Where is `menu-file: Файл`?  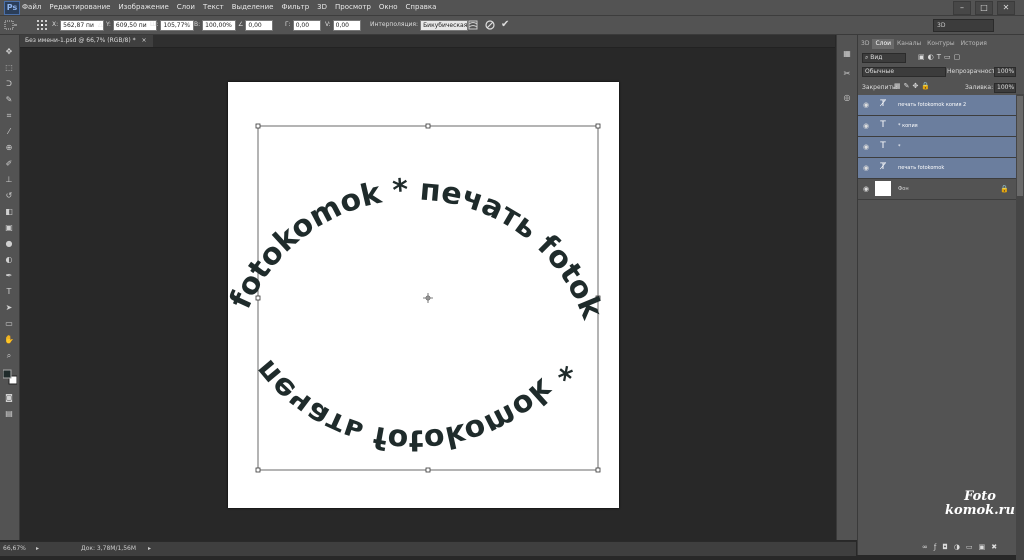
menu-file: Файл is located at coordinates (31, 7).